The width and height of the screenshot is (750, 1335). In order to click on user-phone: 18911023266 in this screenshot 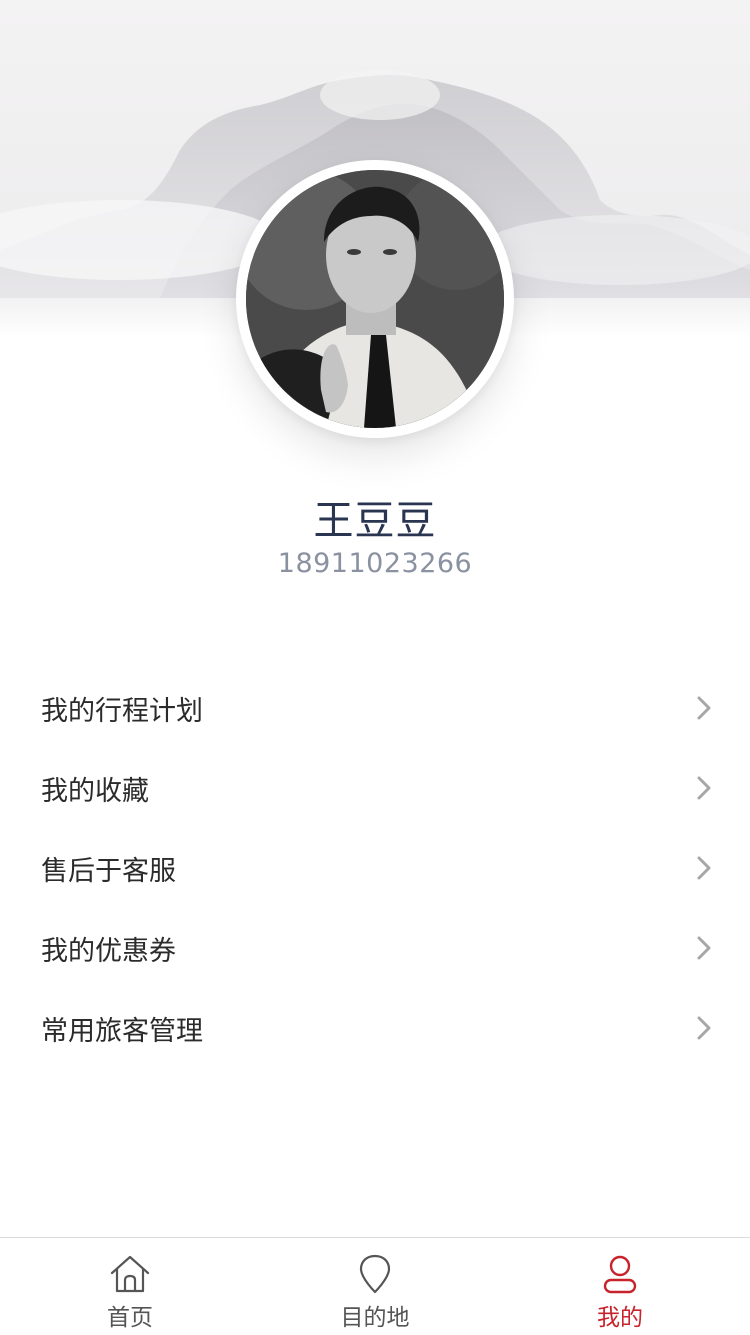, I will do `click(375, 563)`.